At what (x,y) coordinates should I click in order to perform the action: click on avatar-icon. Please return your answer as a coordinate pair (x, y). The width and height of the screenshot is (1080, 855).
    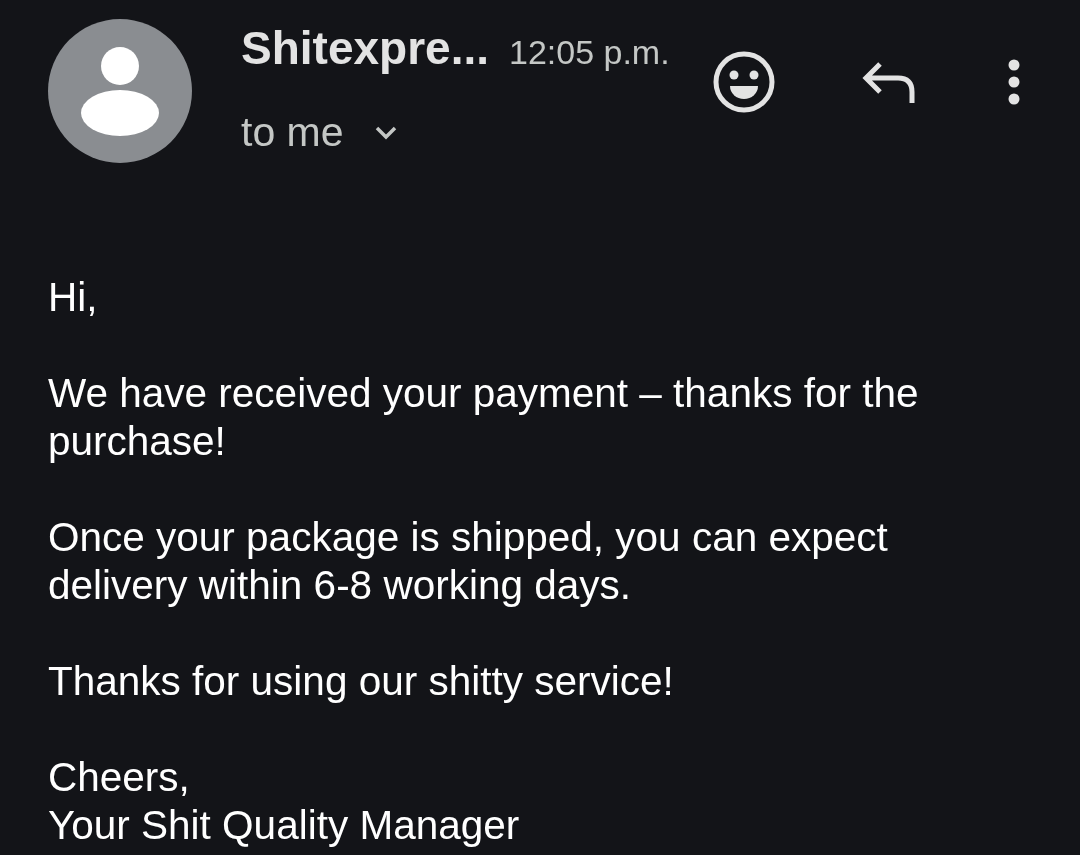
    Looking at the image, I should click on (120, 91).